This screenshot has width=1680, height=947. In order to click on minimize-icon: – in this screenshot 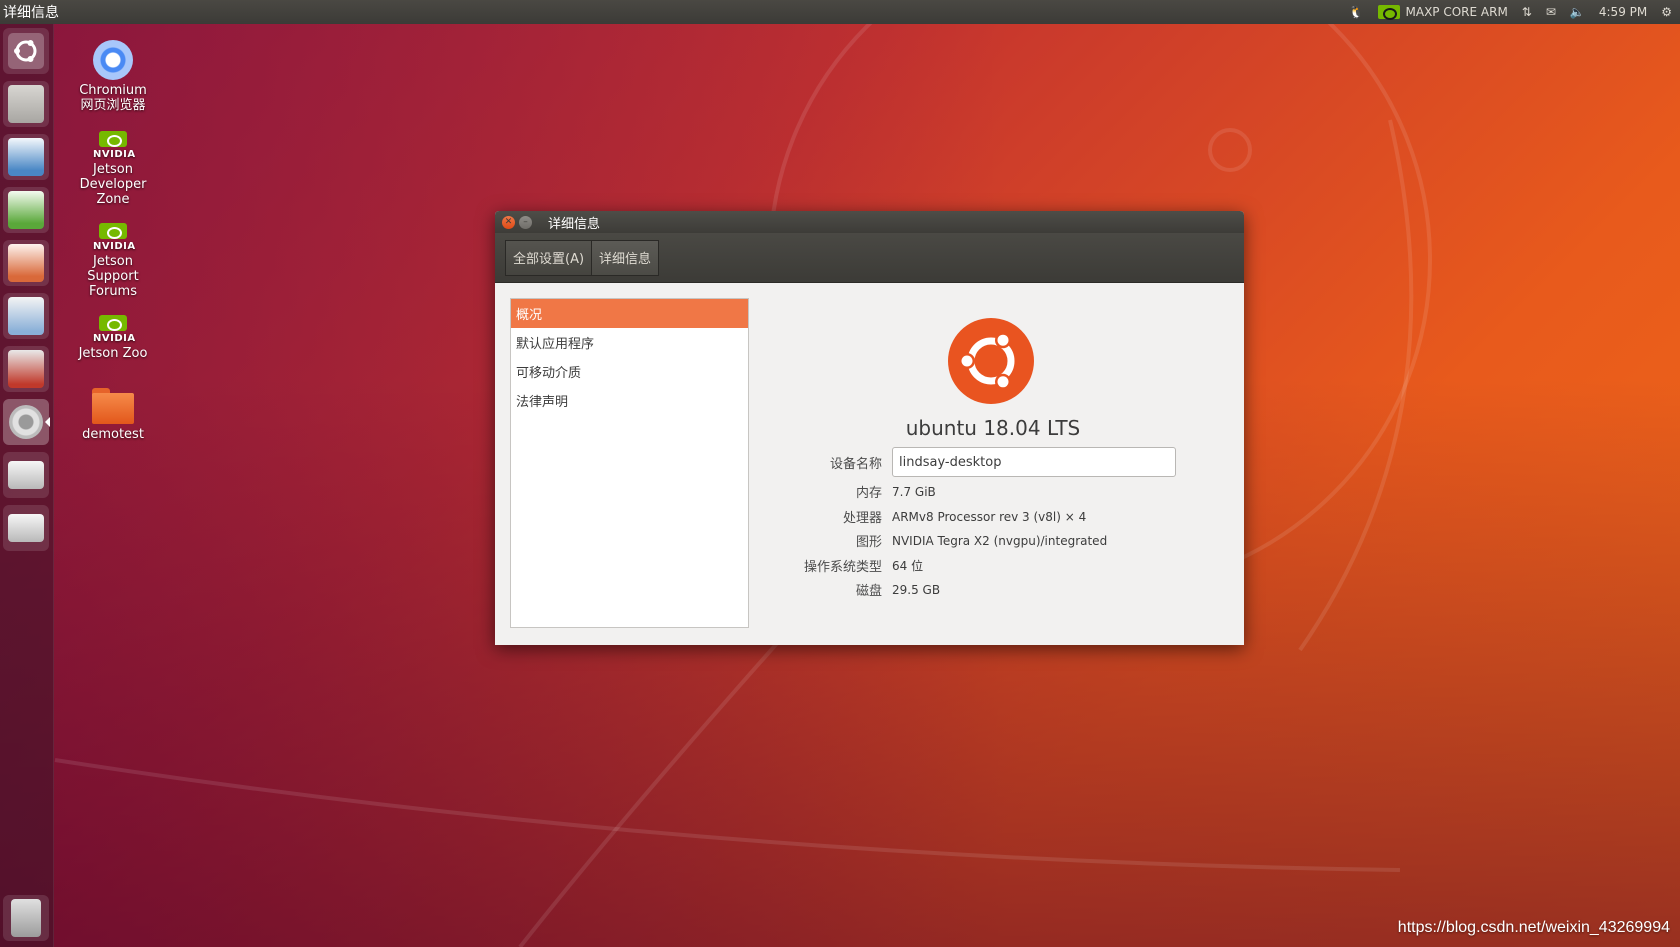, I will do `click(525, 222)`.